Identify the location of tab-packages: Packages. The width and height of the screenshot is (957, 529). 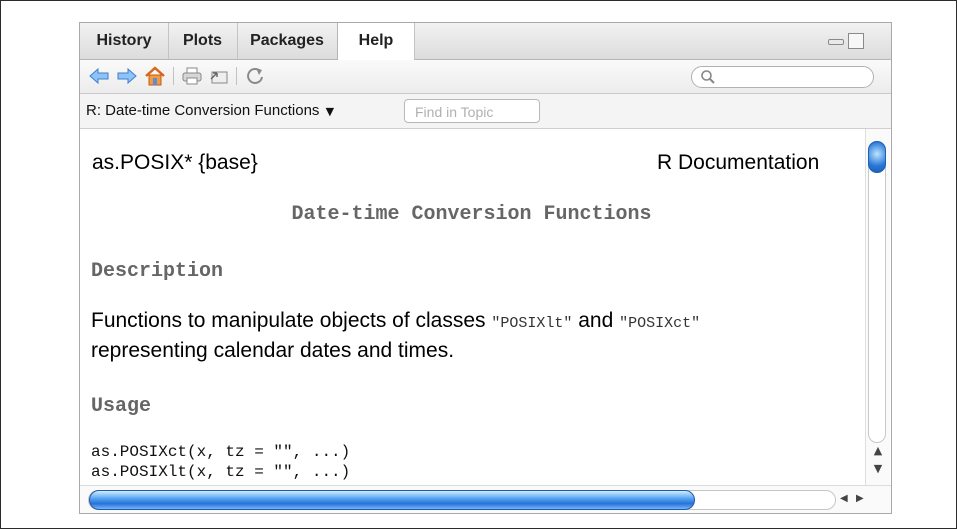
(287, 41).